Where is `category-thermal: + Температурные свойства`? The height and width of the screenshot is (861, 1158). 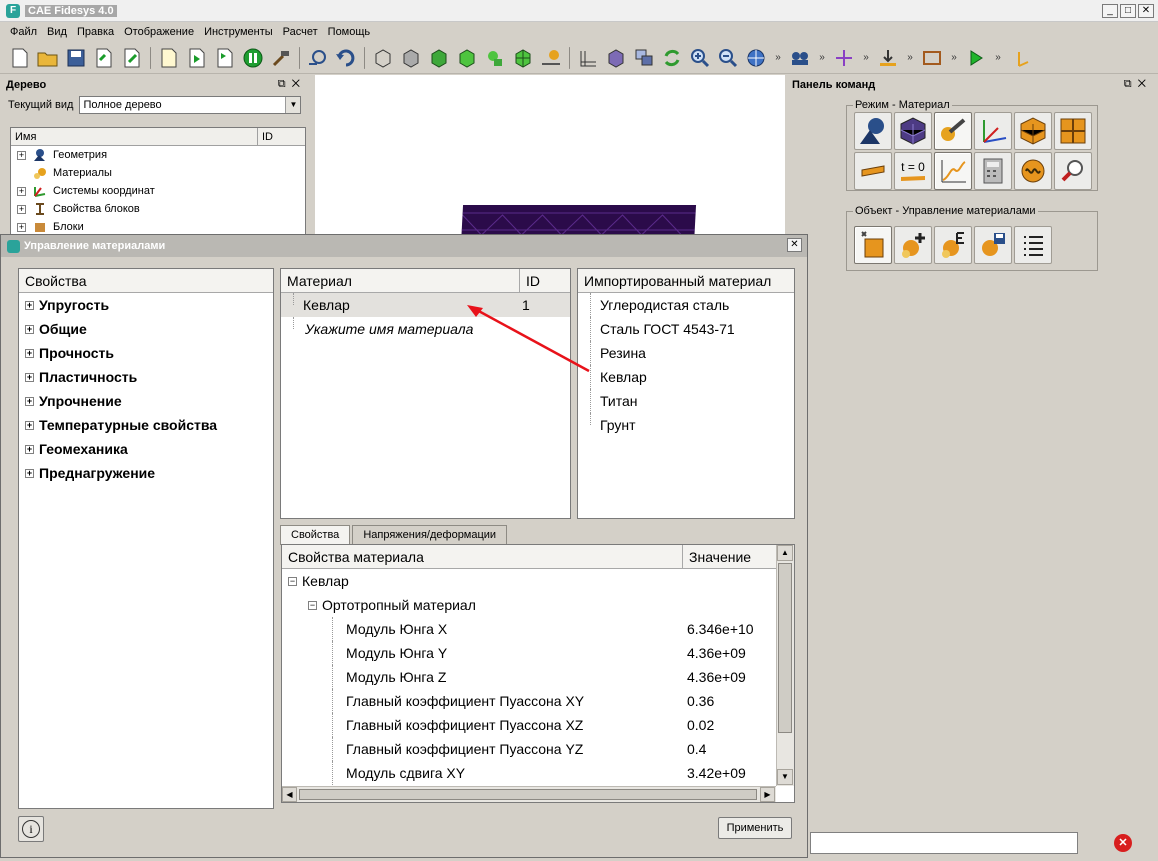
category-thermal: + Температурные свойства is located at coordinates (146, 425).